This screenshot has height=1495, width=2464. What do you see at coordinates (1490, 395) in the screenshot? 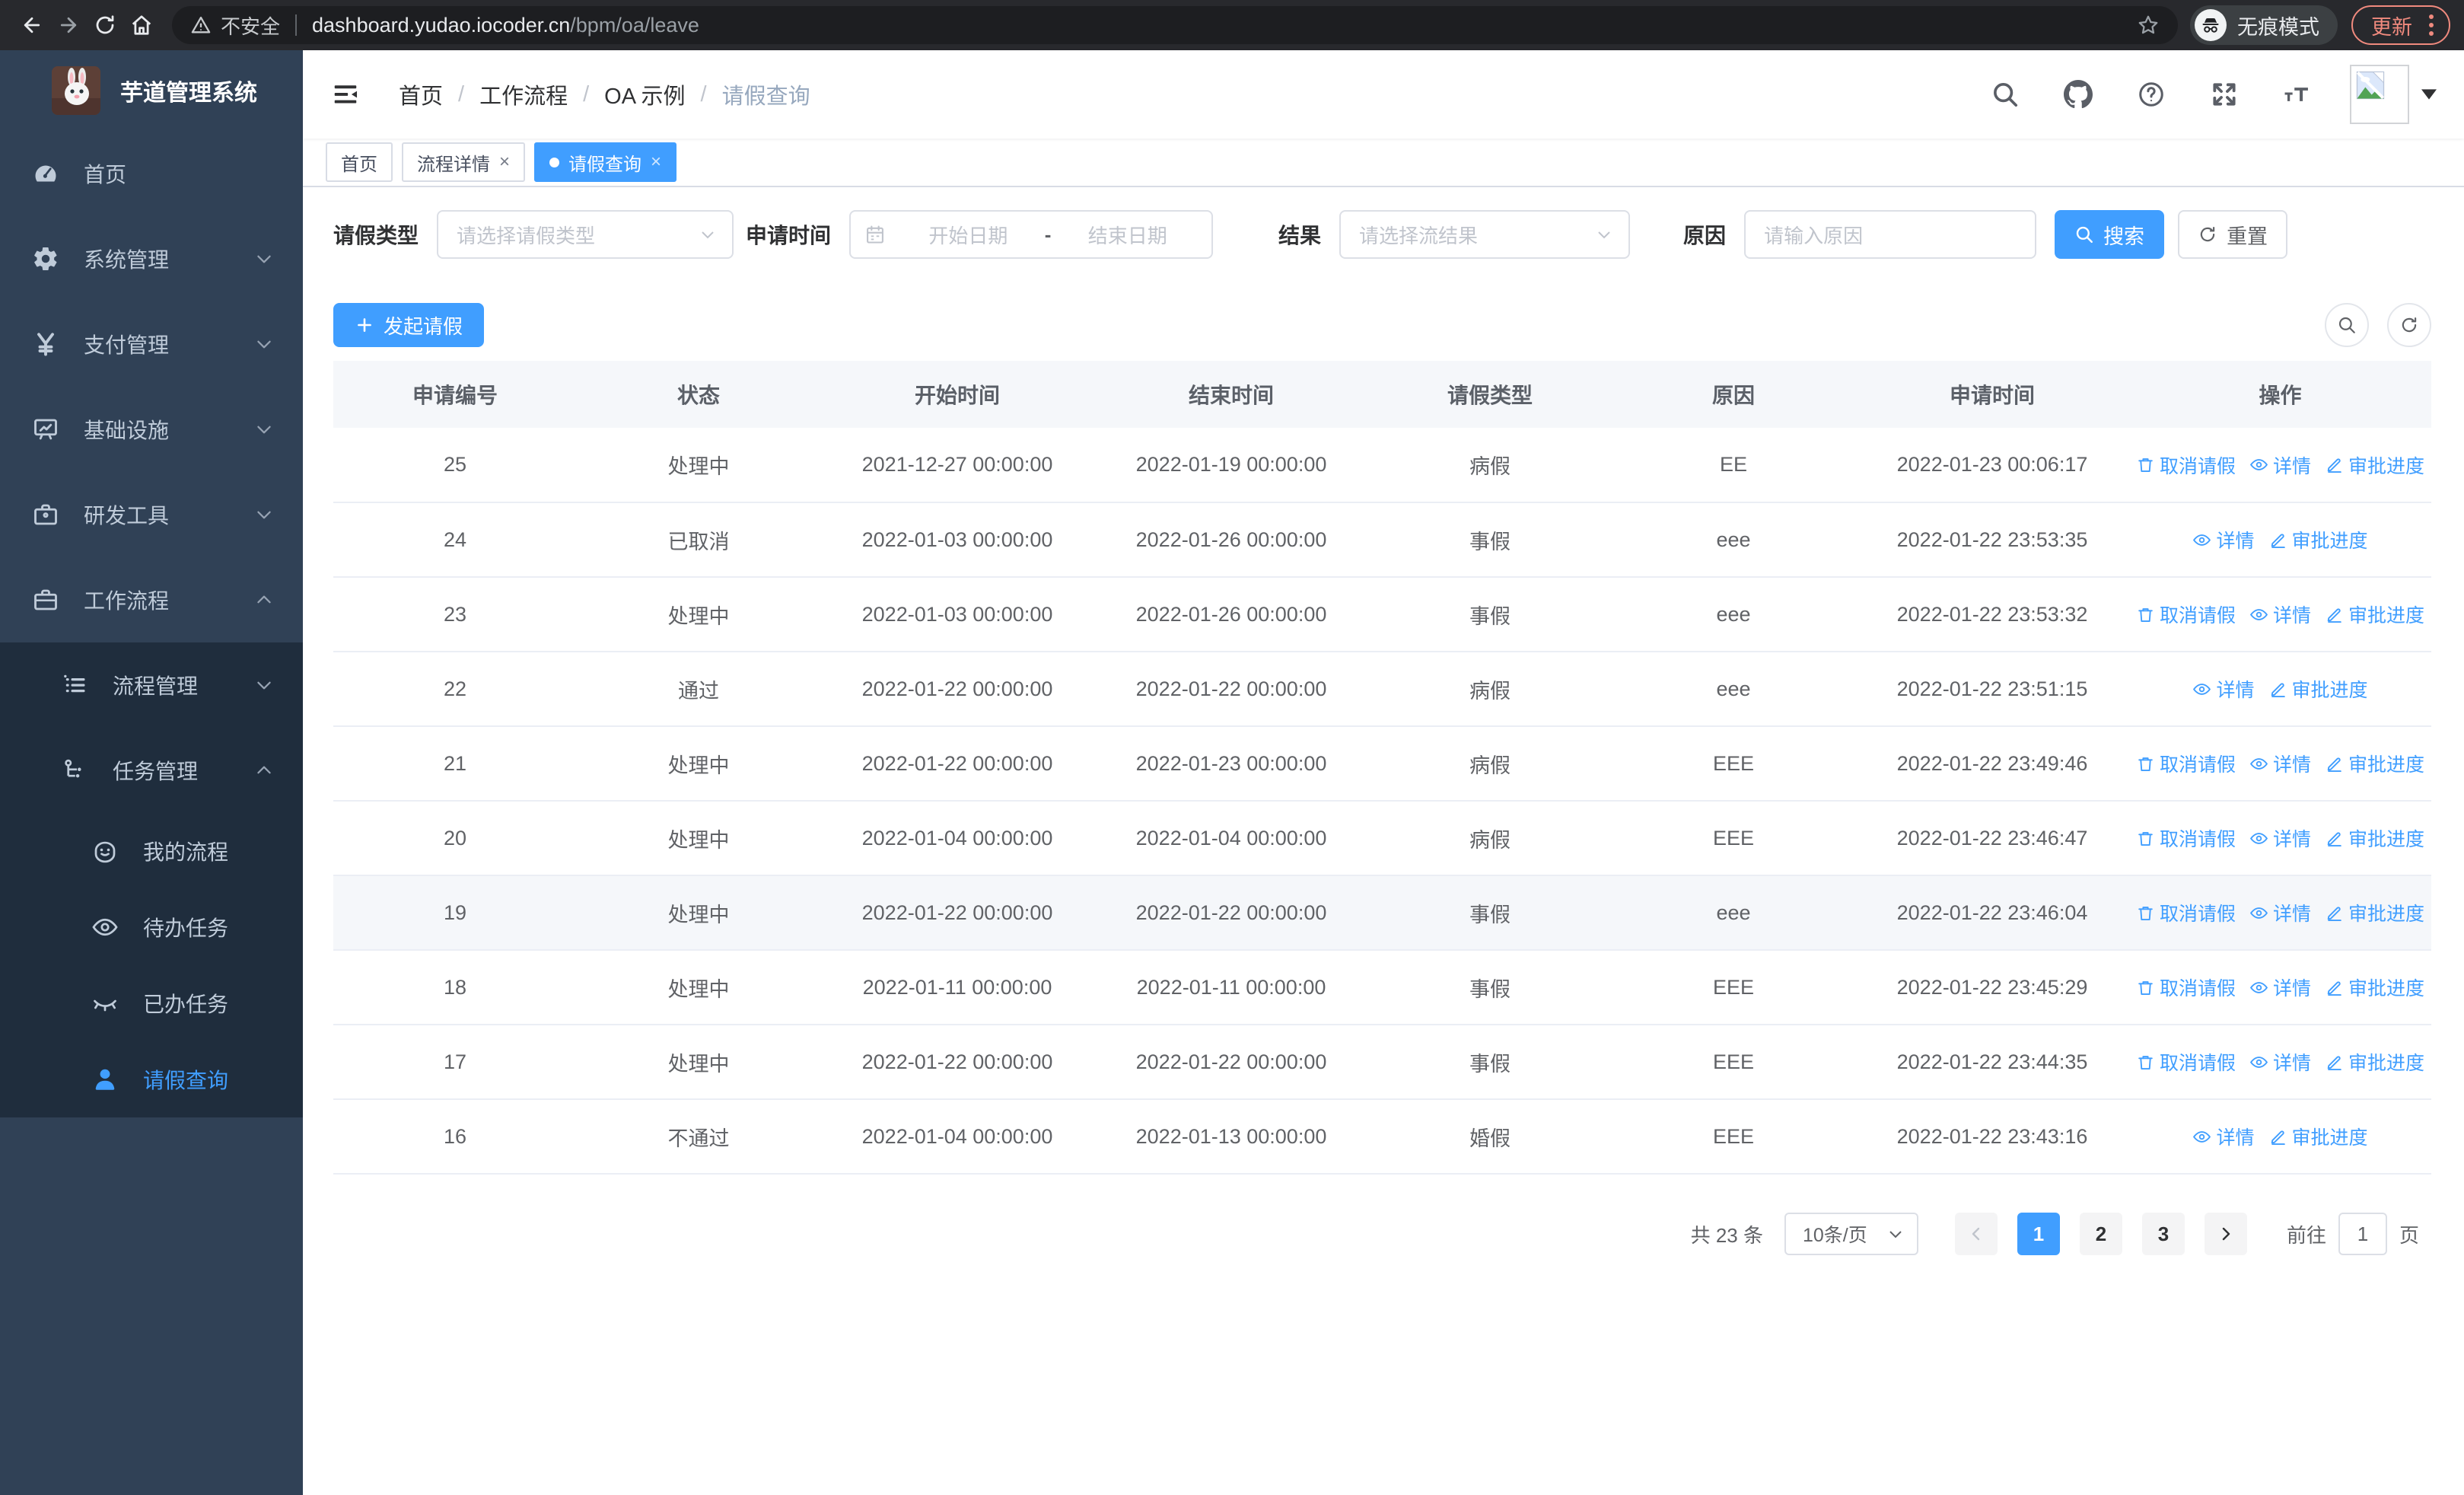
I see `column-header: 请假类型` at bounding box center [1490, 395].